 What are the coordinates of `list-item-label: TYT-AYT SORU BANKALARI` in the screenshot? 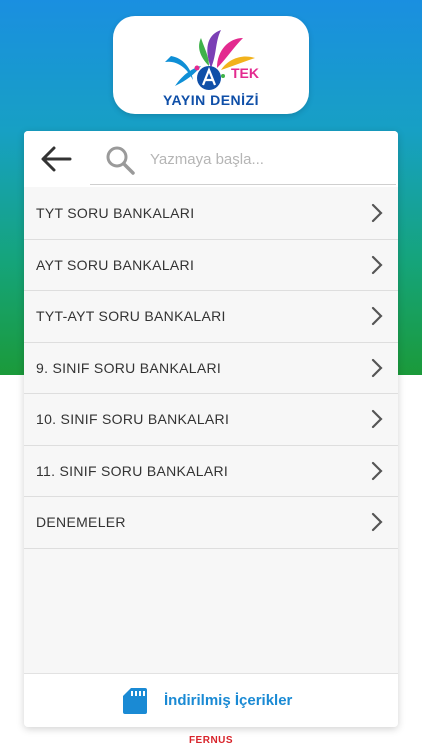 It's located at (131, 316).